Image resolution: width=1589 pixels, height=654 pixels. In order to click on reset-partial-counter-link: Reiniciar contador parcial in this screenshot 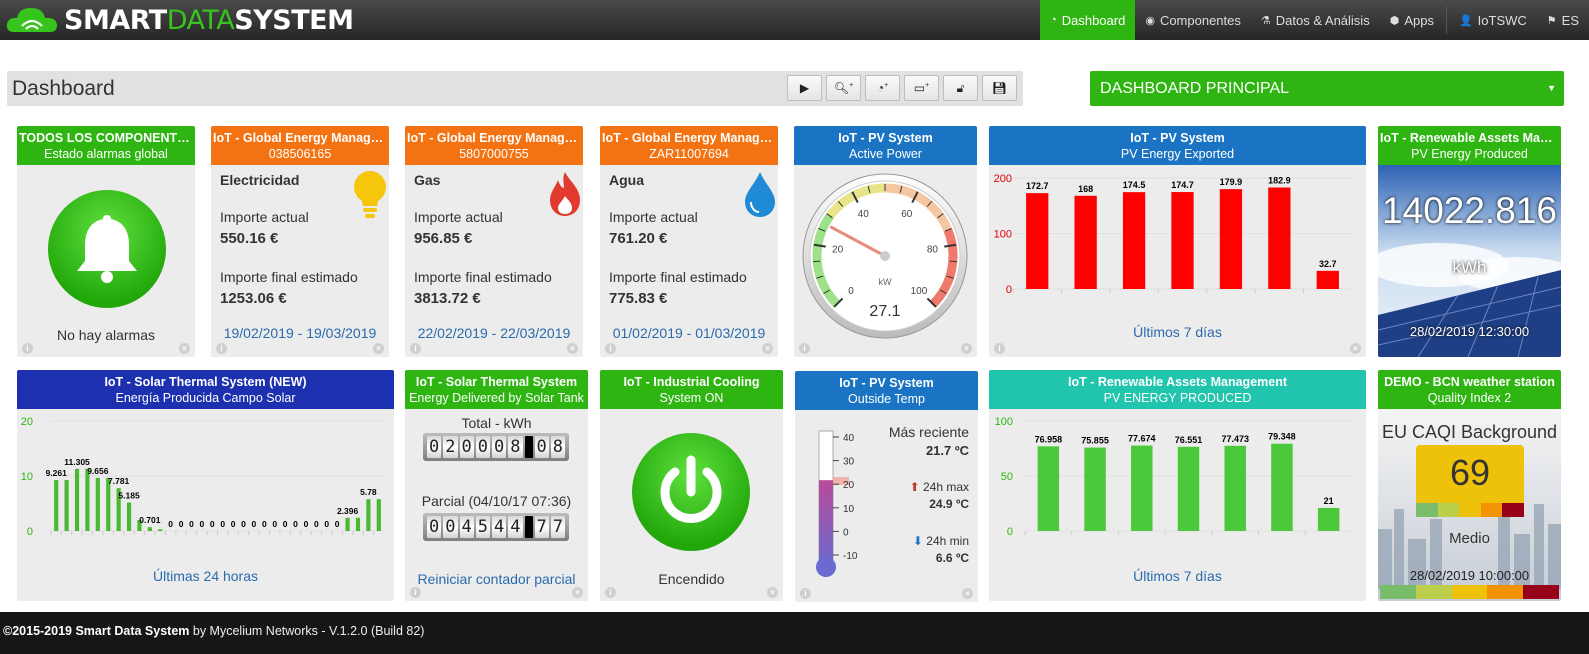, I will do `click(496, 579)`.